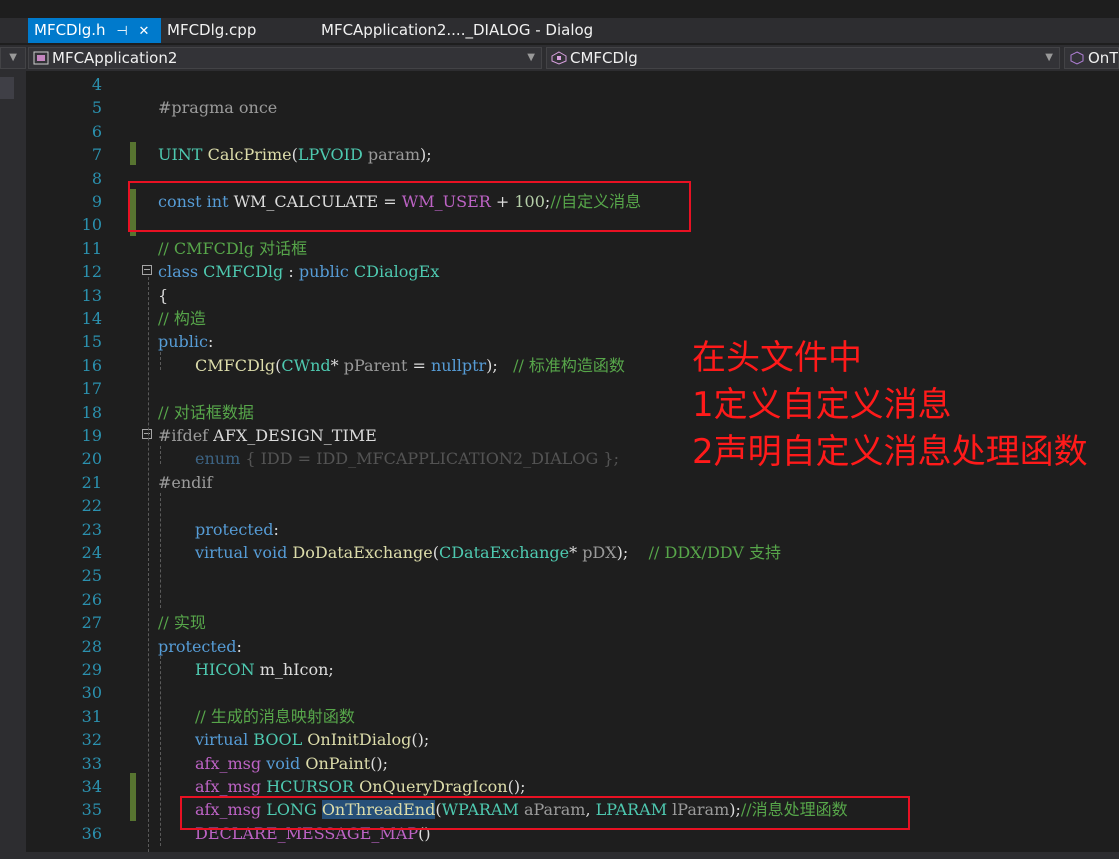 This screenshot has height=859, width=1119. What do you see at coordinates (585, 716) in the screenshot?
I see `code-line: 31 // 生成的消息映射函数` at bounding box center [585, 716].